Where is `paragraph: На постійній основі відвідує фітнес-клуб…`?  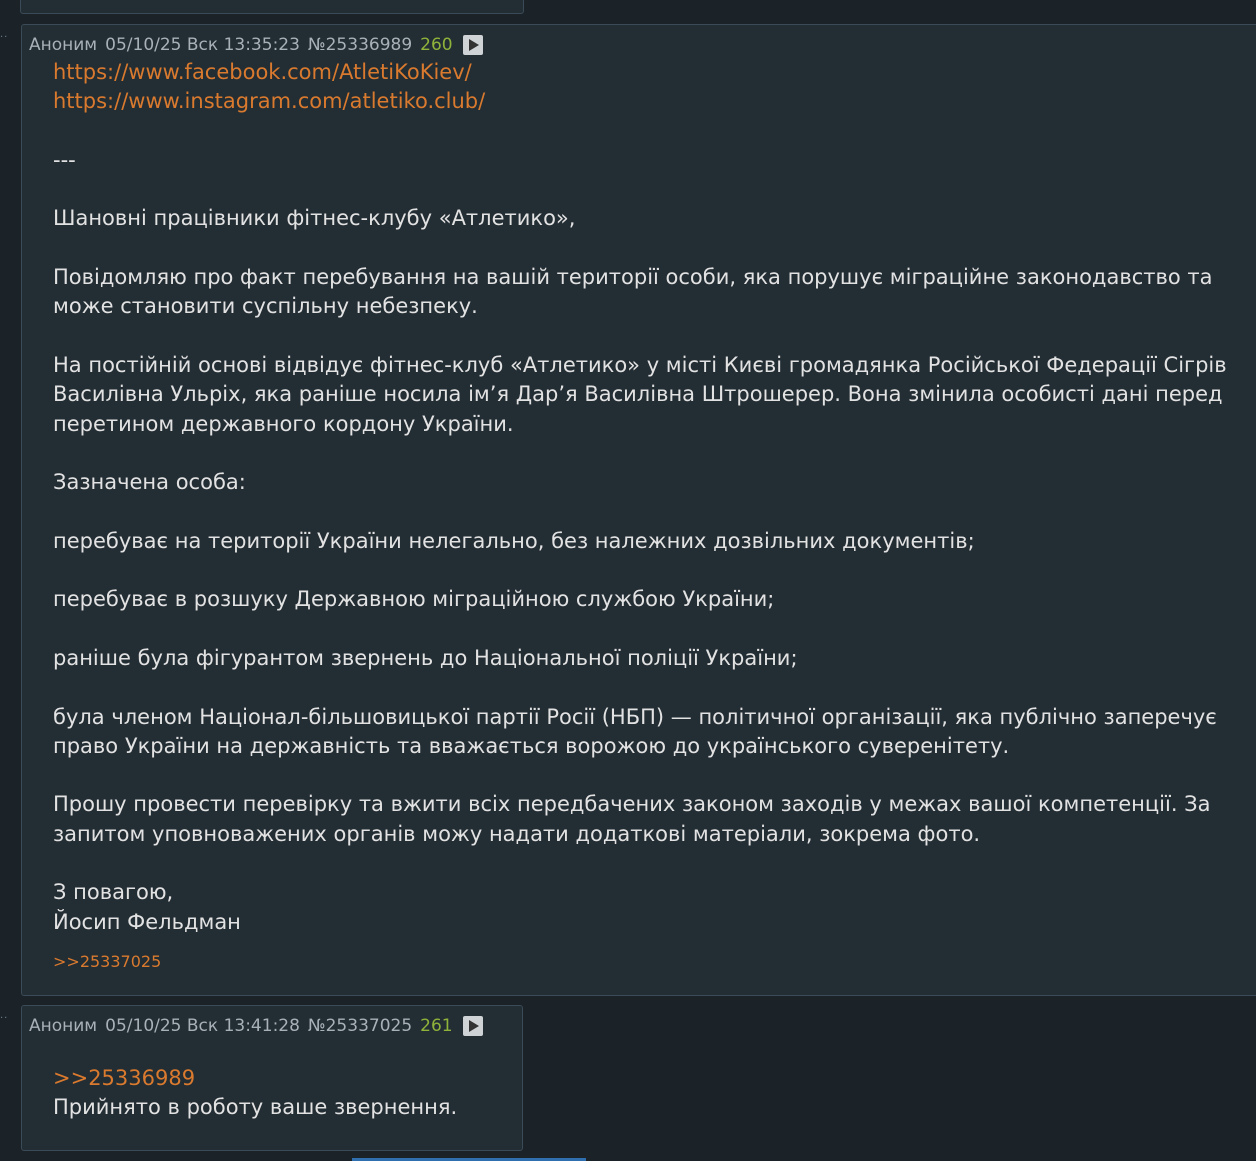 paragraph: На постійній основі відвідує фітнес-клуб… is located at coordinates (640, 394).